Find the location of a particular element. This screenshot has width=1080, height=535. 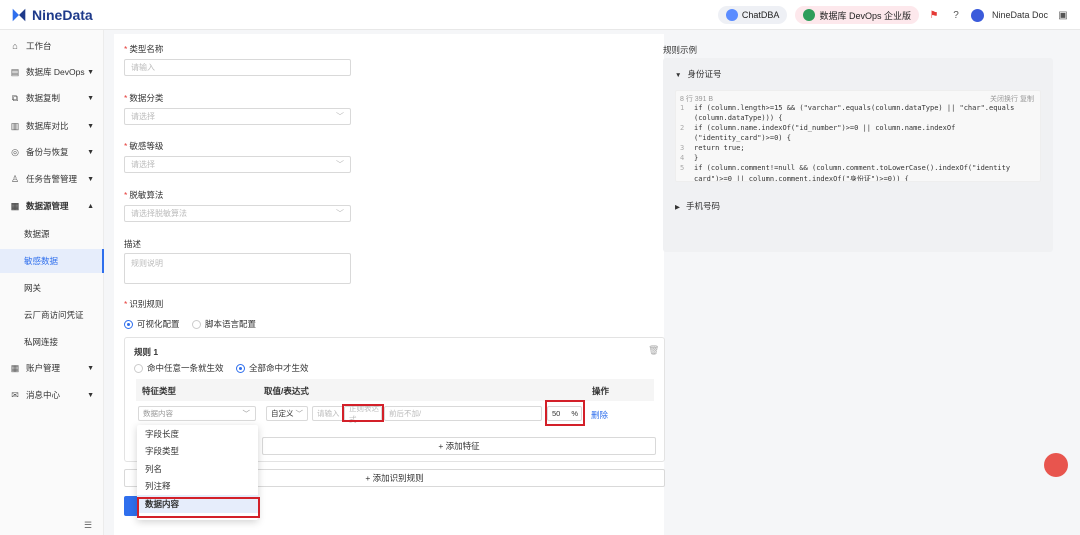

chevron-up-icon: ▲ is located at coordinates (90, 206).